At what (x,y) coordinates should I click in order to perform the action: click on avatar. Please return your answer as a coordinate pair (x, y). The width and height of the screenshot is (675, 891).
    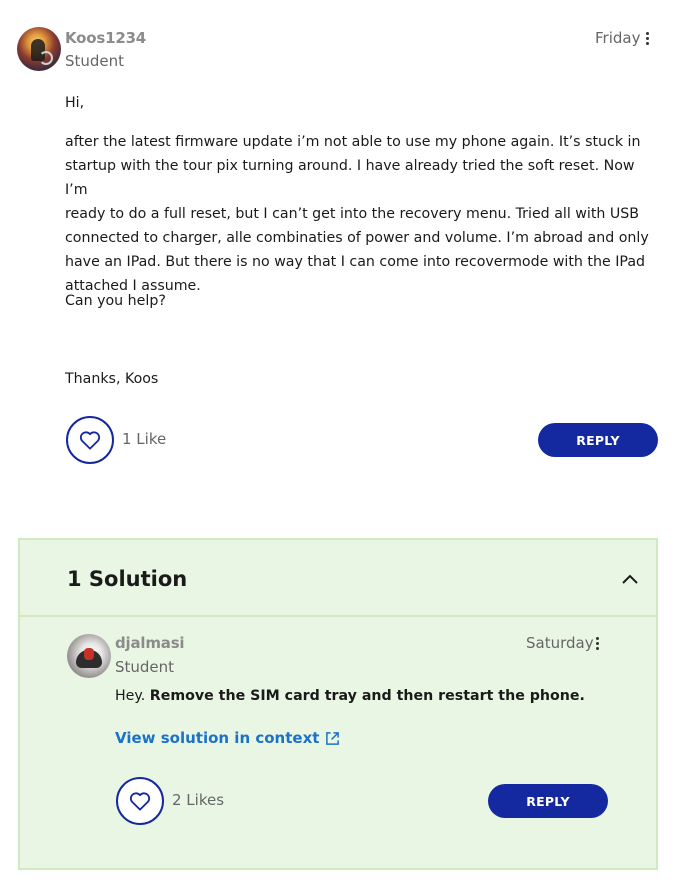
    Looking at the image, I should click on (39, 49).